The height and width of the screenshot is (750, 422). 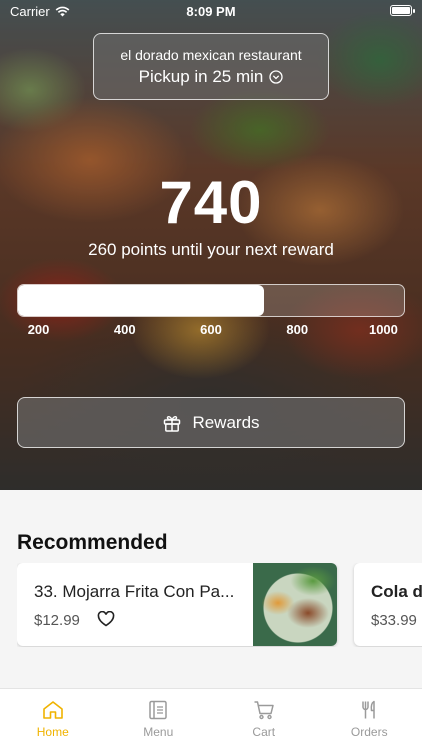 I want to click on pickup-time: Pickup in 25 min, so click(x=201, y=76).